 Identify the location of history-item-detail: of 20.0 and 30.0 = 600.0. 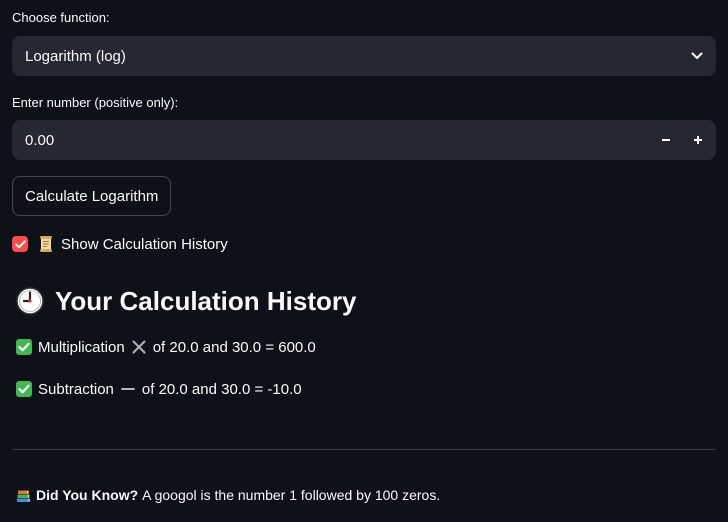
(234, 347).